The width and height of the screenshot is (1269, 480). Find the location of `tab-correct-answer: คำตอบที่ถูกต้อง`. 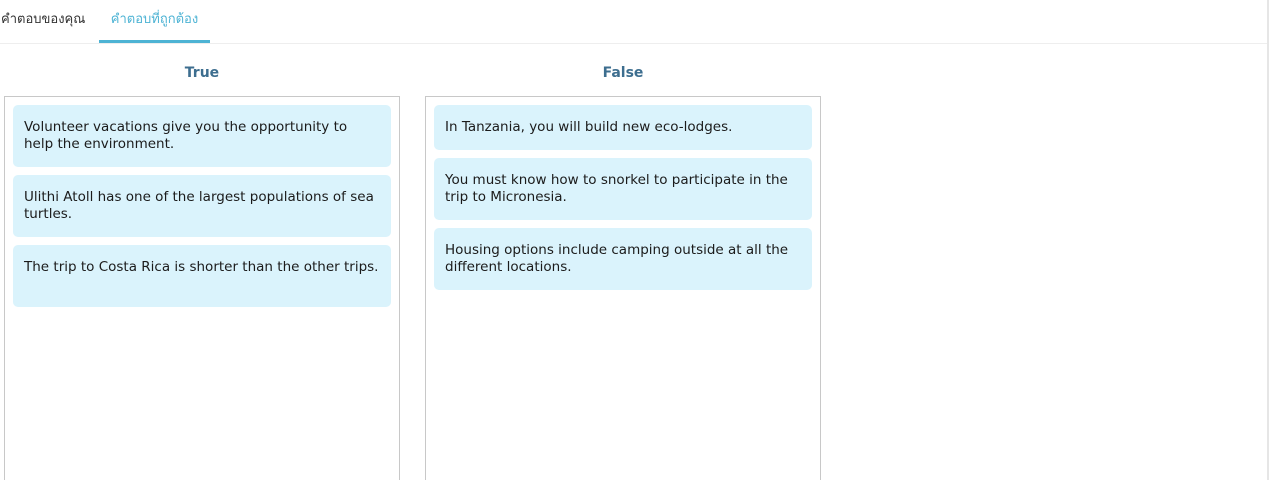

tab-correct-answer: คำตอบที่ถูกต้อง is located at coordinates (154, 21).